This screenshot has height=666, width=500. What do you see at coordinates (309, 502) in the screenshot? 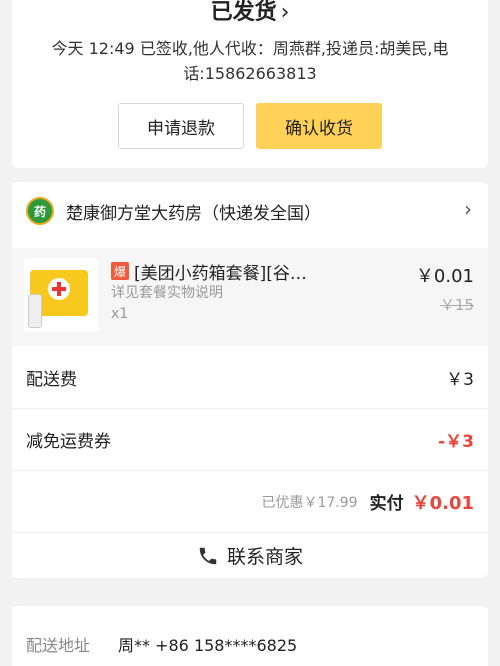
I see `saved-amount: 已优惠￥17.99` at bounding box center [309, 502].